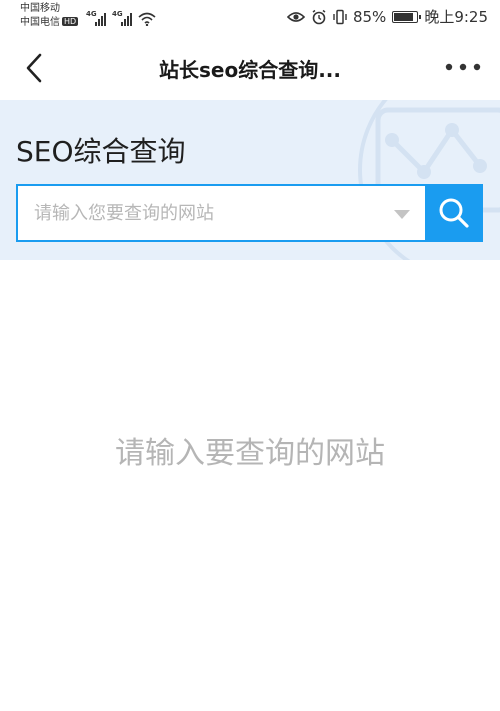 The width and height of the screenshot is (500, 711). What do you see at coordinates (456, 17) in the screenshot?
I see `clock: 晚上9:25` at bounding box center [456, 17].